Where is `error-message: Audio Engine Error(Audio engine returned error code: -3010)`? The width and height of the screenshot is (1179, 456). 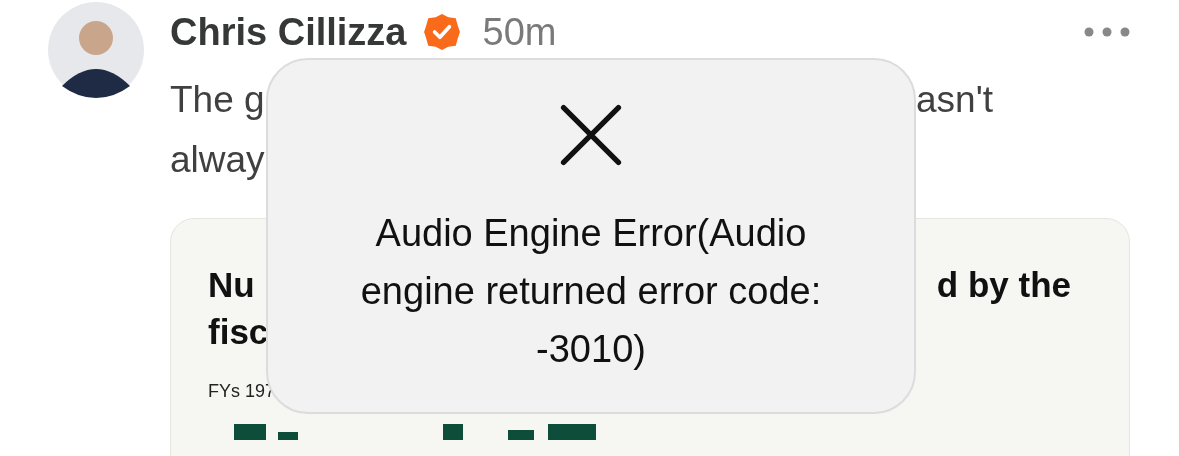
error-message: Audio Engine Error(Audio engine returned error code: -3010) is located at coordinates (591, 291).